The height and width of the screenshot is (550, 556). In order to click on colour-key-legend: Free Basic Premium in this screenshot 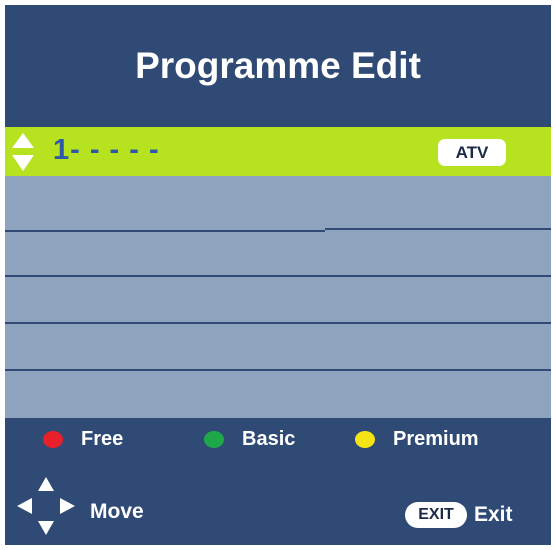, I will do `click(278, 443)`.